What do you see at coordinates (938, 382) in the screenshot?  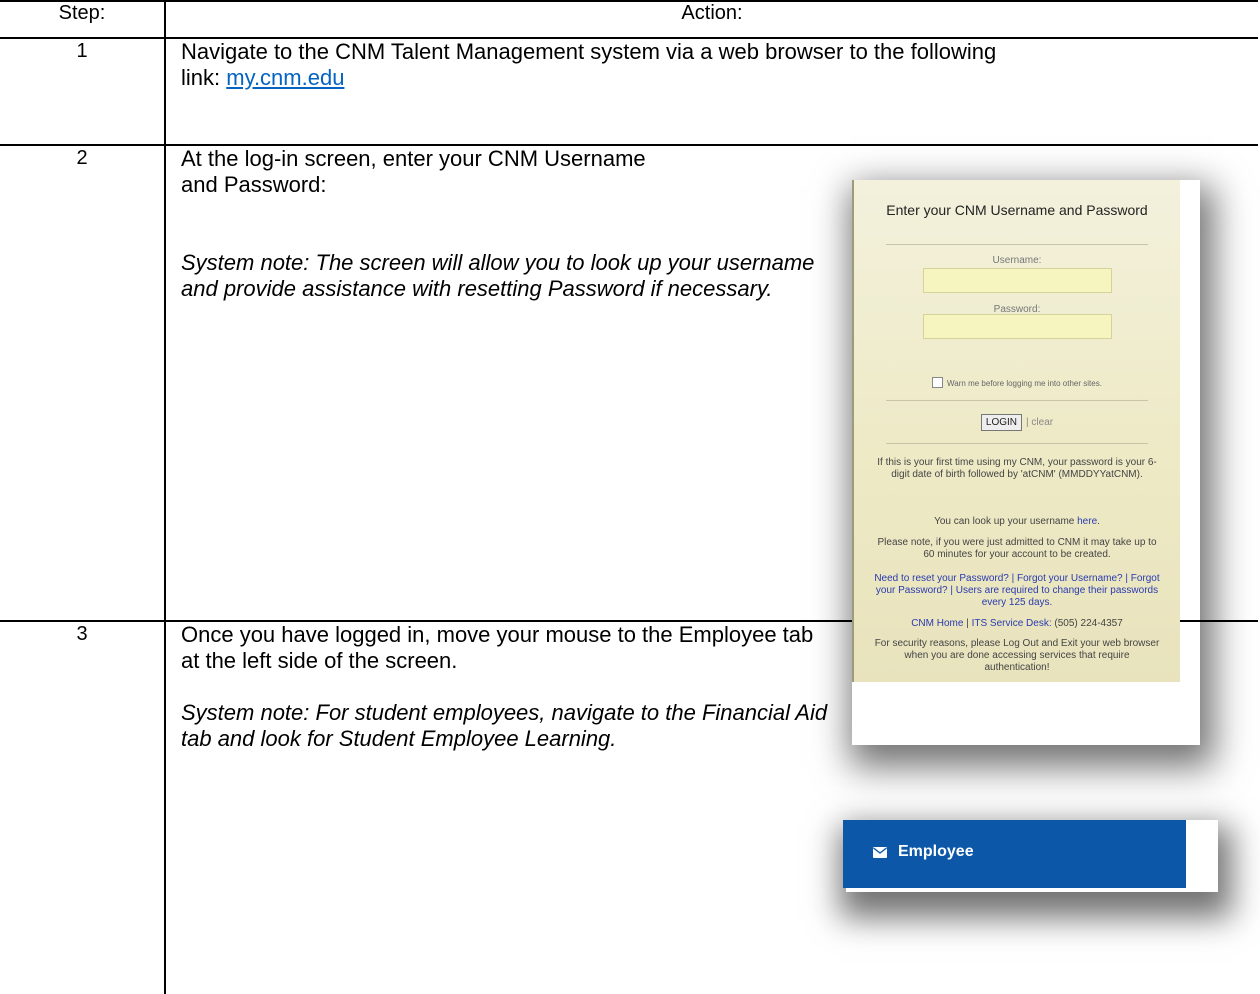 I see `warn-checkbox` at bounding box center [938, 382].